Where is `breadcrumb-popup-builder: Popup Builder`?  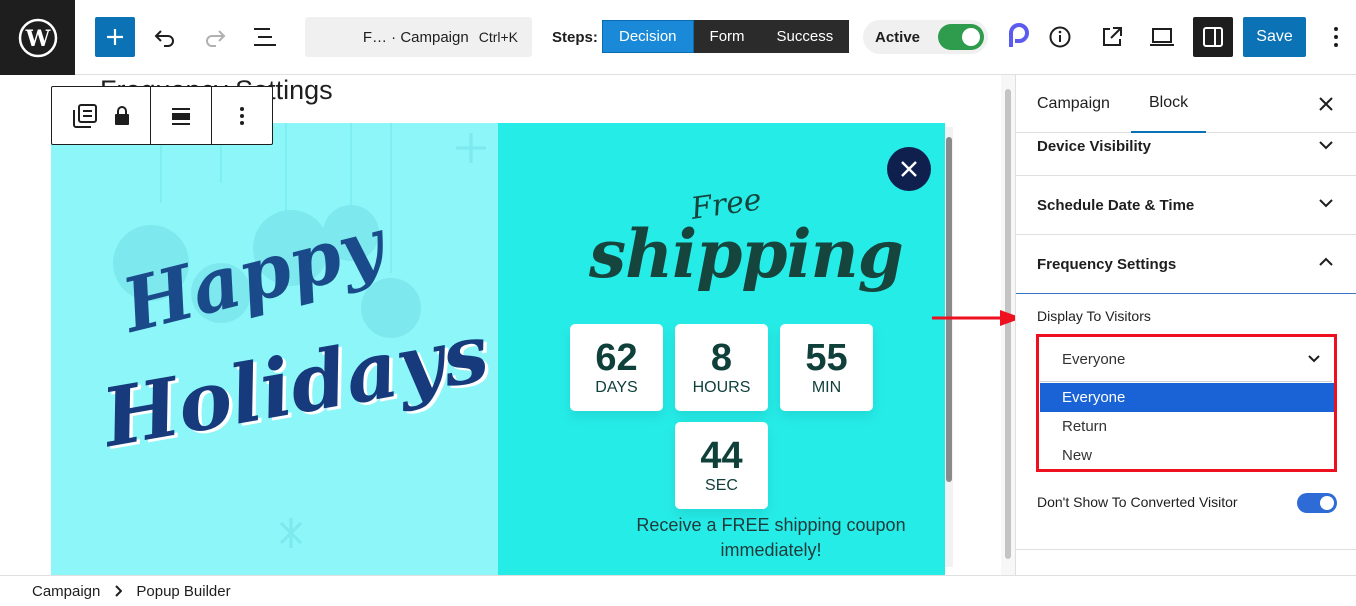
breadcrumb-popup-builder: Popup Builder is located at coordinates (183, 591).